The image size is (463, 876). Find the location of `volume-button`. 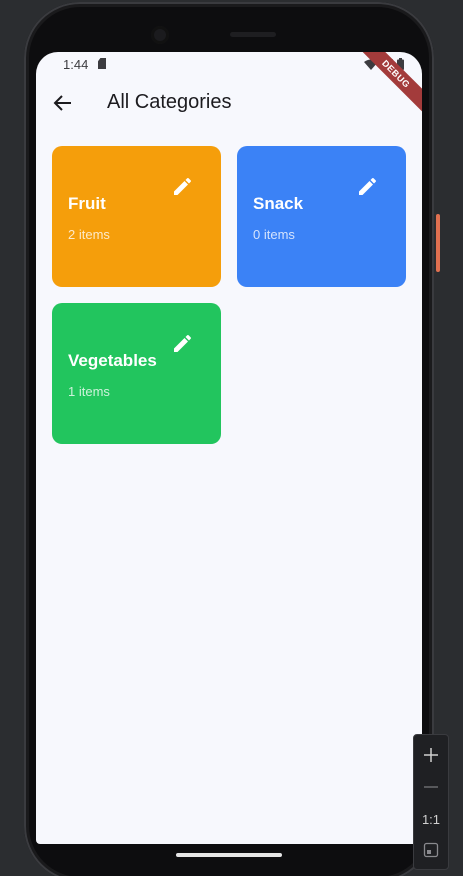

volume-button is located at coordinates (438, 243).